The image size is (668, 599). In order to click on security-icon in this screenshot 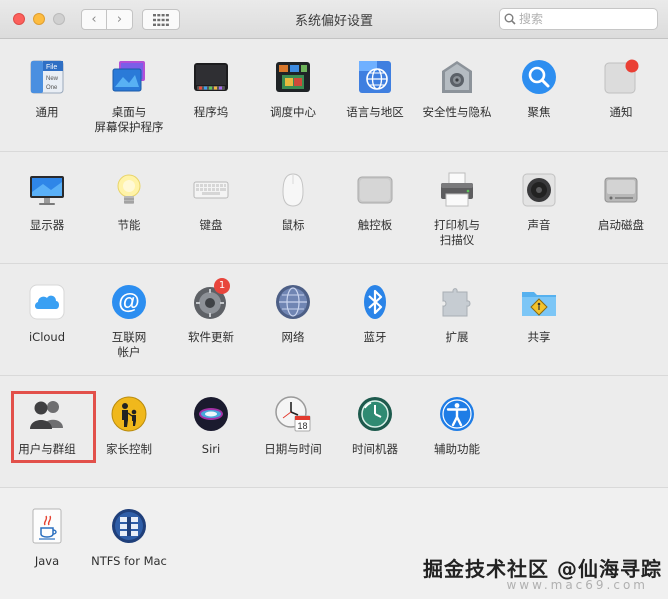, I will do `click(457, 77)`.